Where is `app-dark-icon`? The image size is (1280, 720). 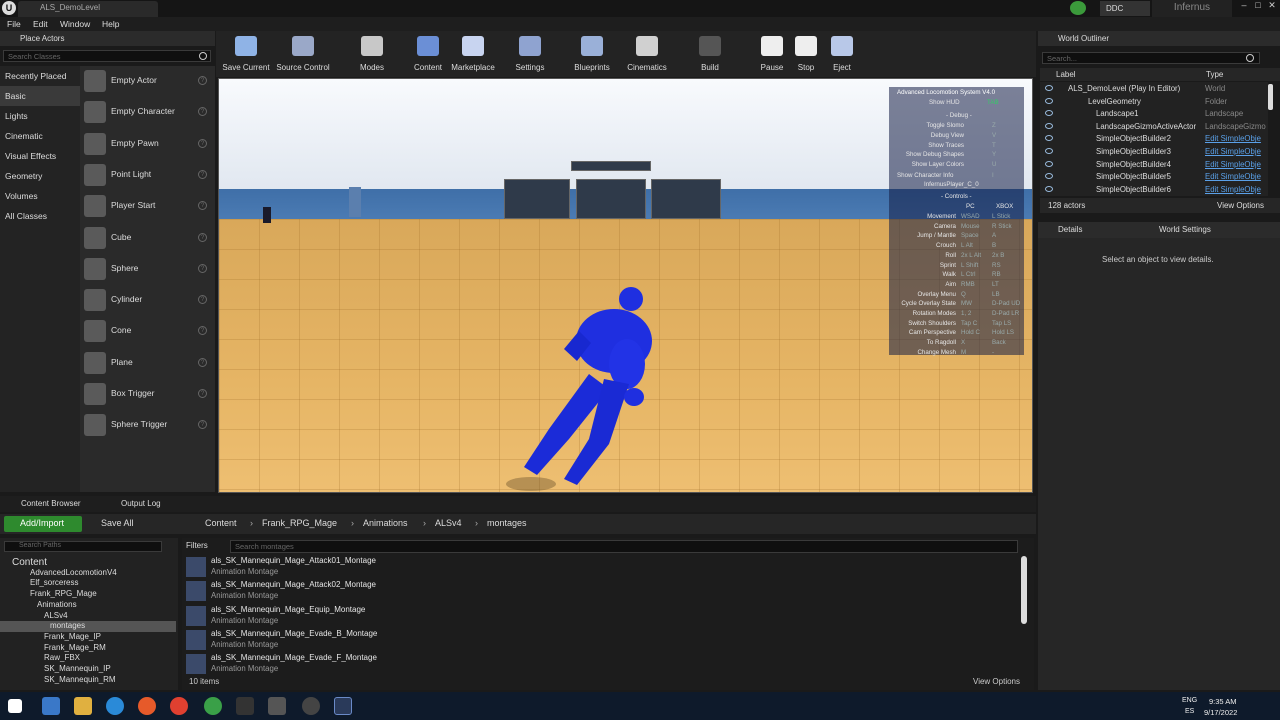
app-dark-icon is located at coordinates (245, 706).